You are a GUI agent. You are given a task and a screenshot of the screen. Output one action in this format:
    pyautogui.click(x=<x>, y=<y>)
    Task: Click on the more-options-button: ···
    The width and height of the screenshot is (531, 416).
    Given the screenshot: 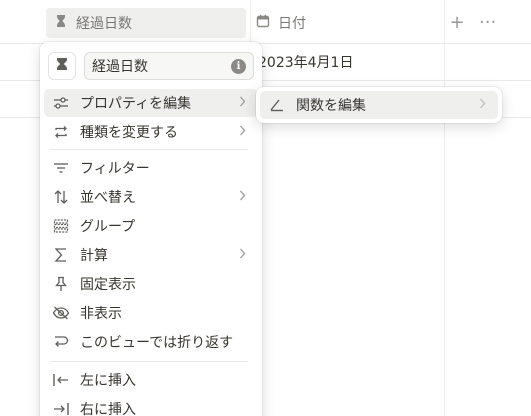 What is the action you would take?
    pyautogui.click(x=487, y=23)
    